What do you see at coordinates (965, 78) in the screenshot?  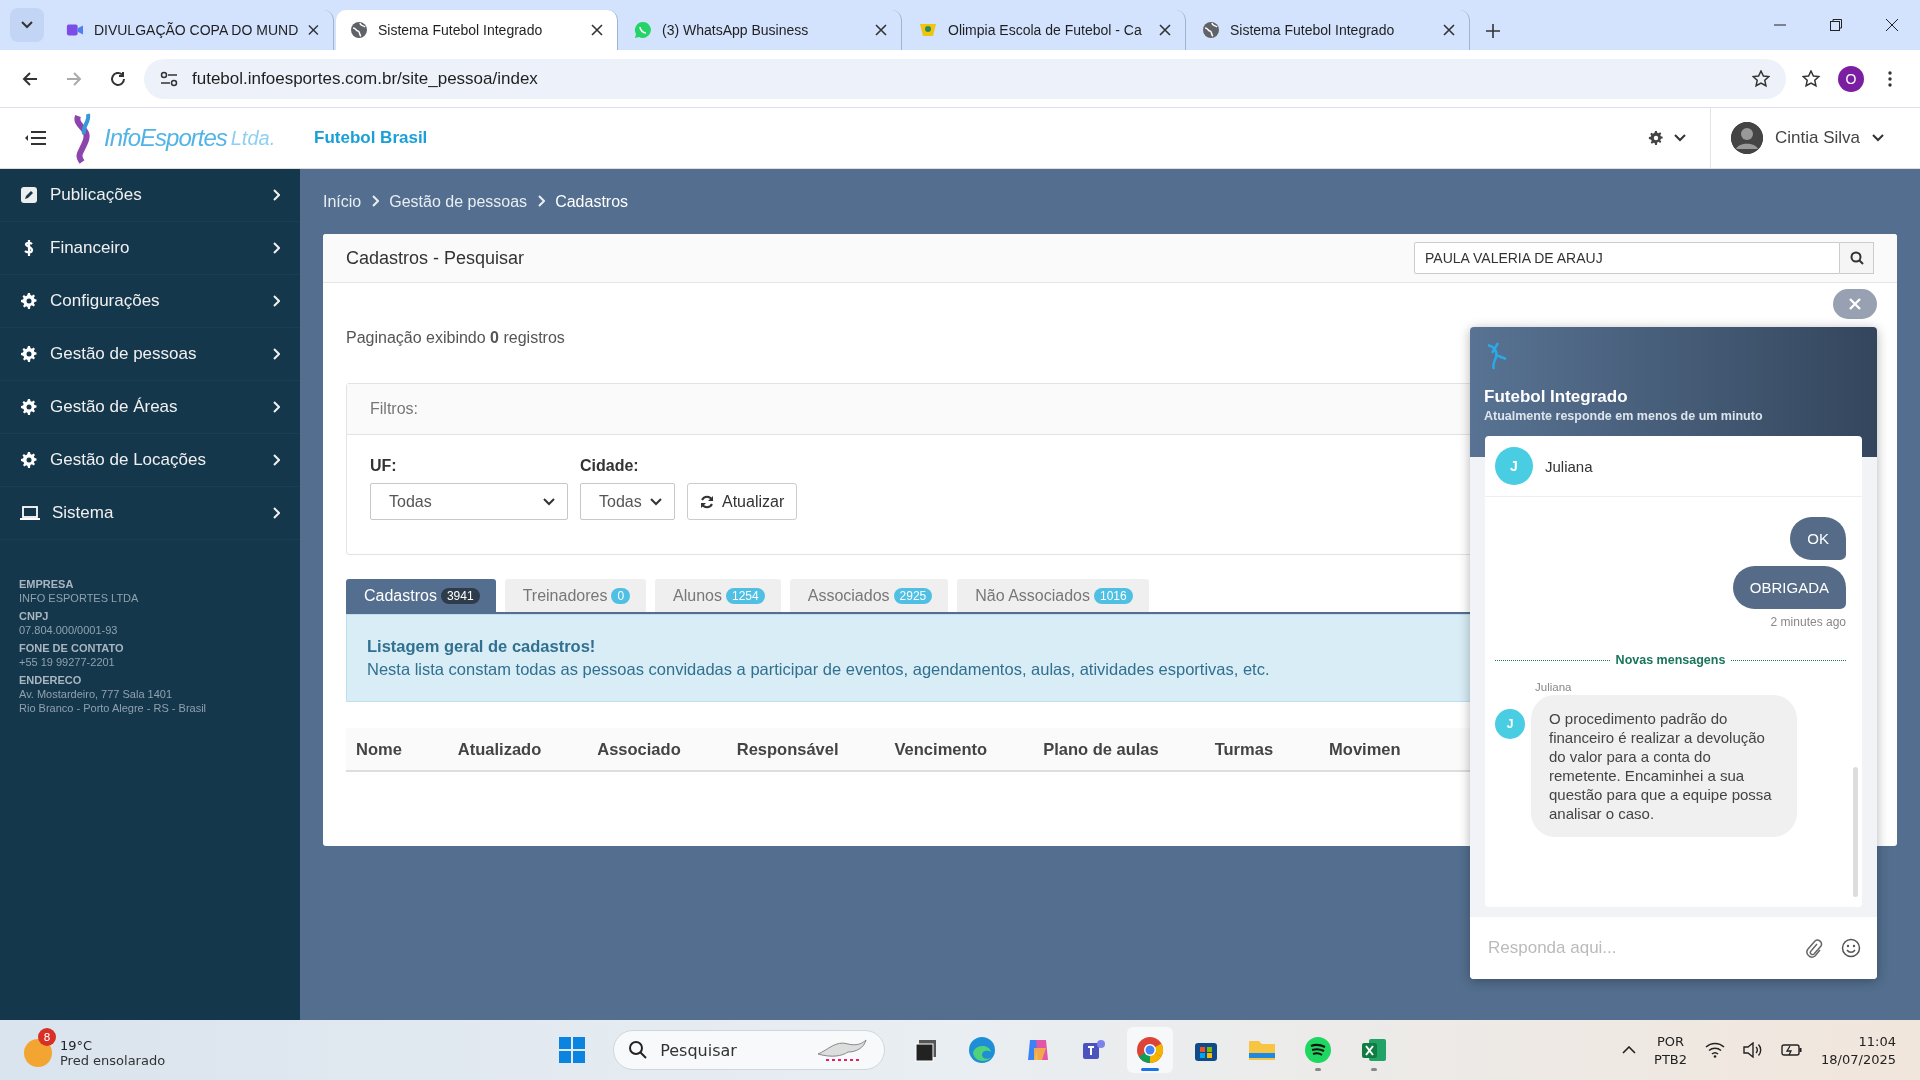 I see `address-bar: futebol.infoesportes.com.br/site_pessoa/index` at bounding box center [965, 78].